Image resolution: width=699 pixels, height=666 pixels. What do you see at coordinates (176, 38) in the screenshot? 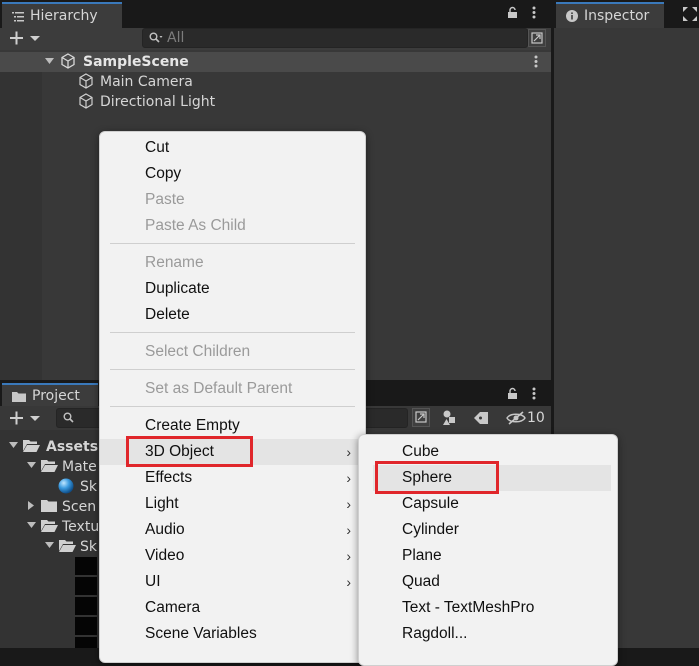
I see `search-placeholder: All` at bounding box center [176, 38].